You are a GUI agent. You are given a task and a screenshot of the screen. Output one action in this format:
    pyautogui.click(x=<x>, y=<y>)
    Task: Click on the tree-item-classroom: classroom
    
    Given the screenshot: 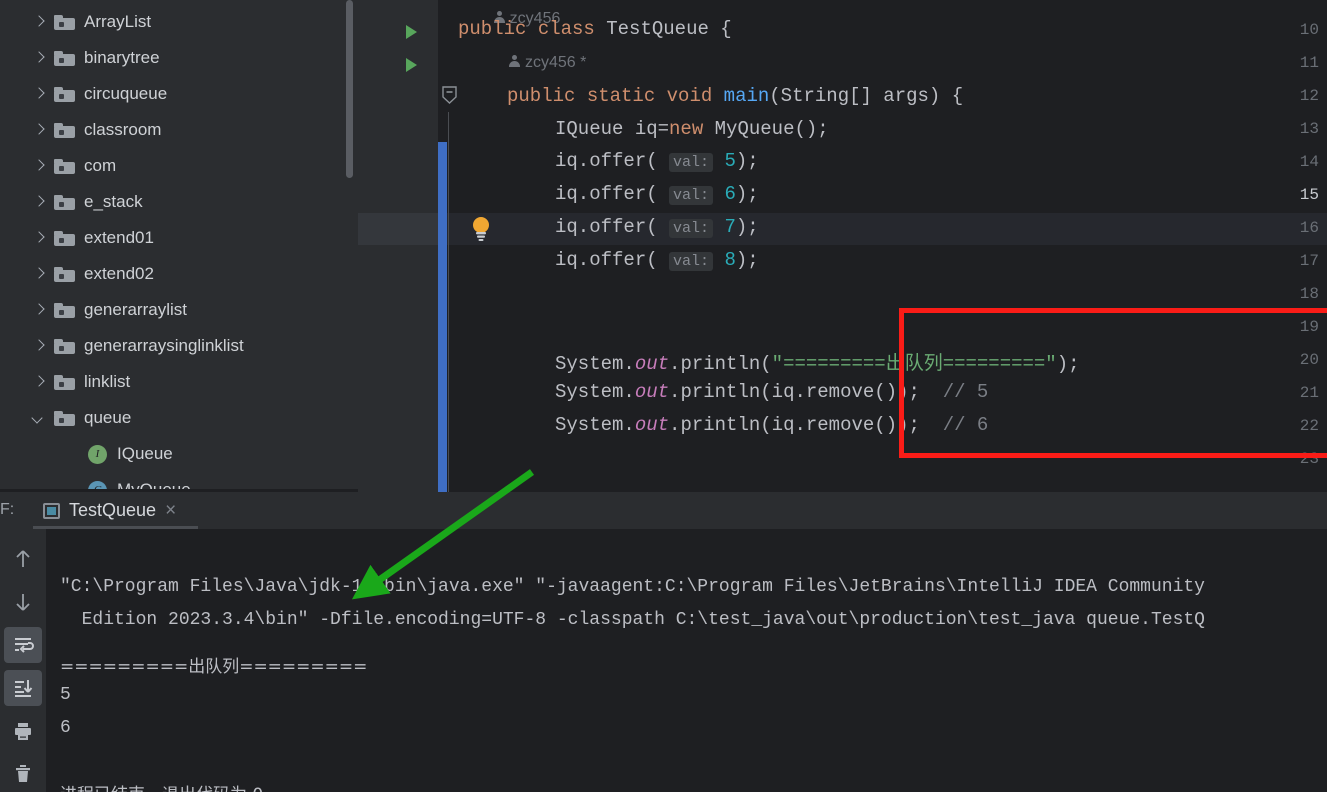 What is the action you would take?
    pyautogui.click(x=179, y=130)
    